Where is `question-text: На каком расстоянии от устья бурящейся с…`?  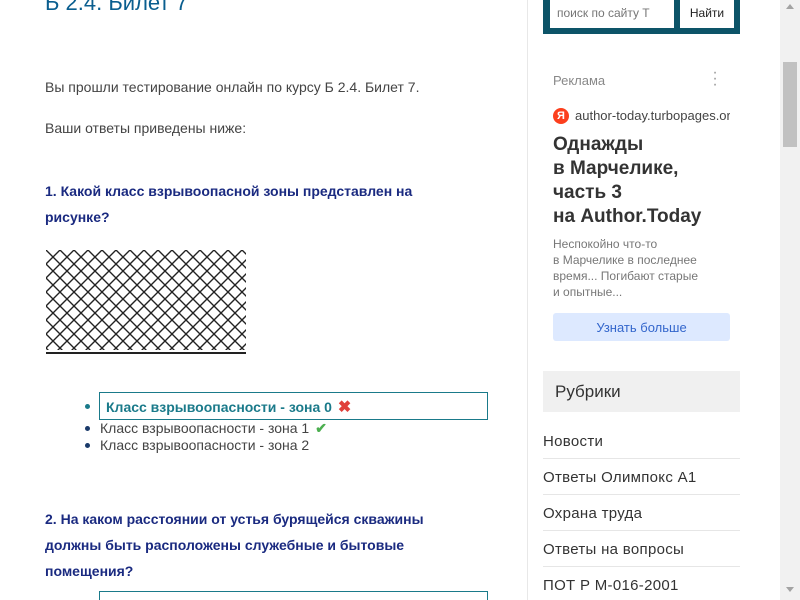 question-text: На каком расстоянии от устья бурящейся с… is located at coordinates (234, 545).